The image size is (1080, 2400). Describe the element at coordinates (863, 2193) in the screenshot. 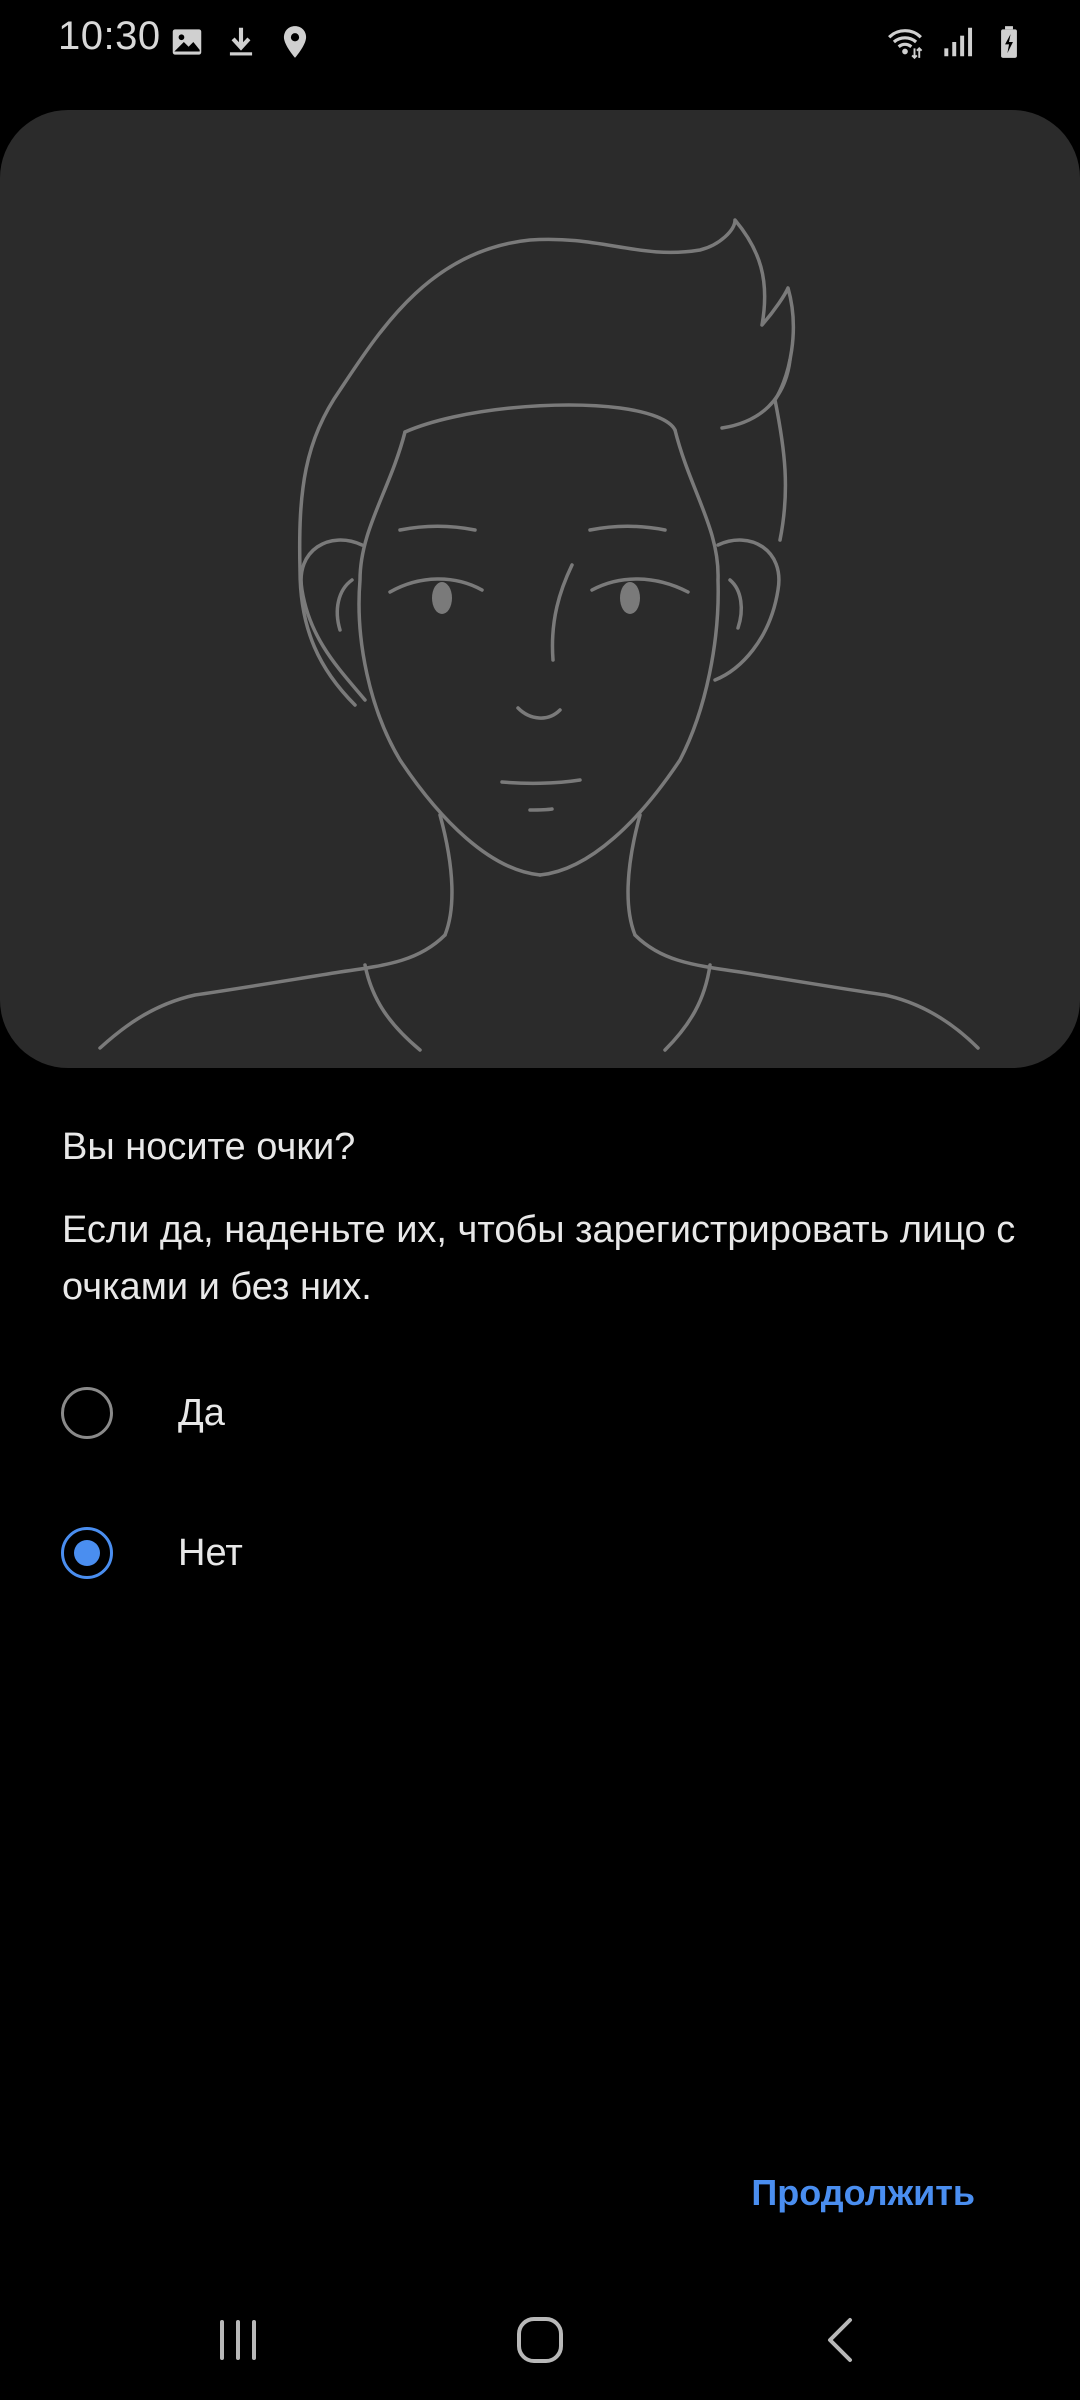

I see `continue-button: Продолжить` at that location.